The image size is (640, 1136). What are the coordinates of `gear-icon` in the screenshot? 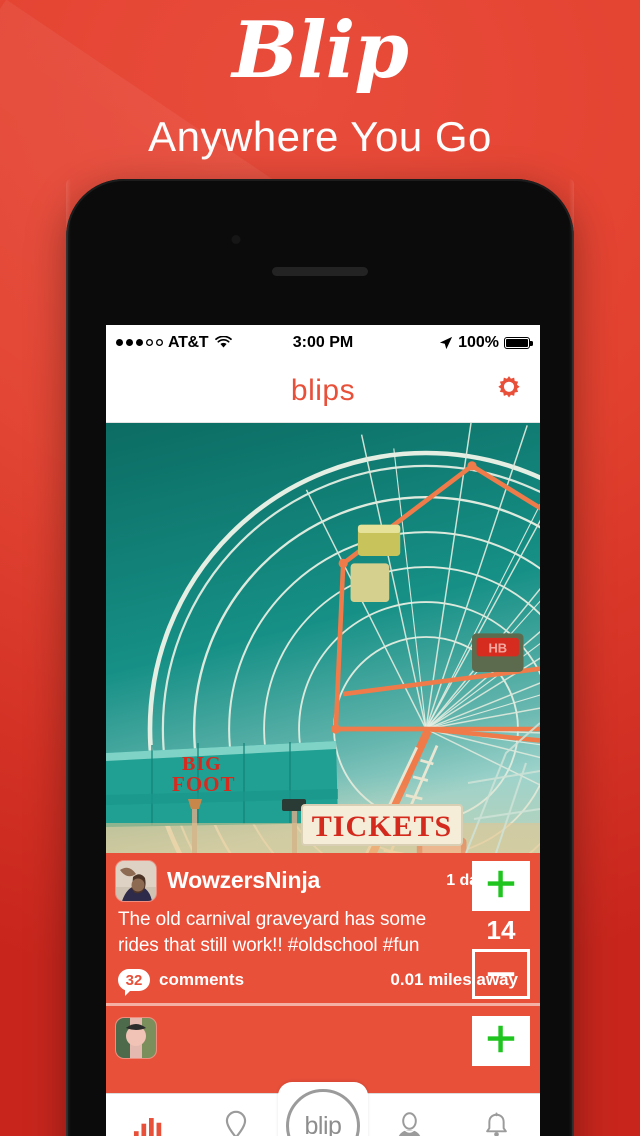 It's located at (509, 391).